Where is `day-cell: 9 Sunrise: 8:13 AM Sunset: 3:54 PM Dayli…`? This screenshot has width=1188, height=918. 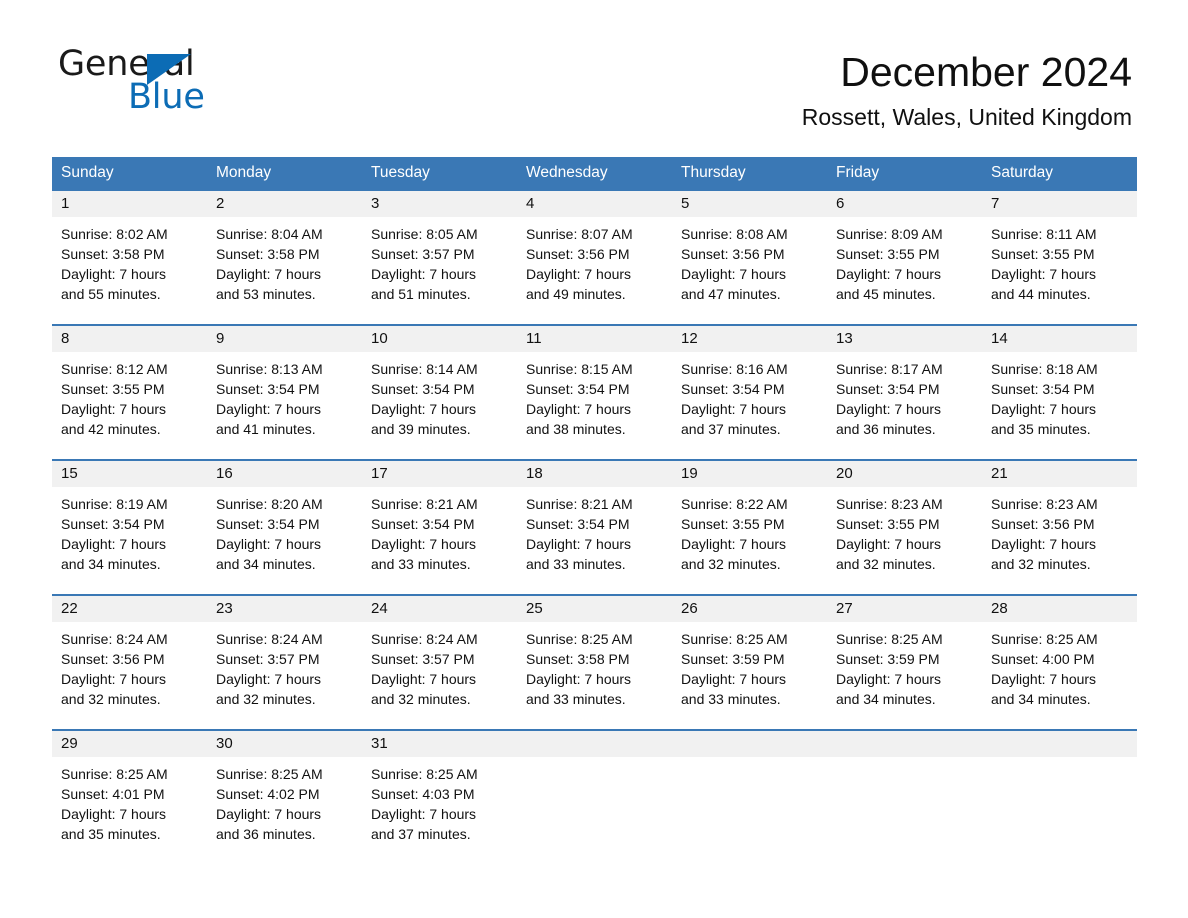
day-cell: 9 Sunrise: 8:13 AM Sunset: 3:54 PM Dayli… is located at coordinates (284, 392).